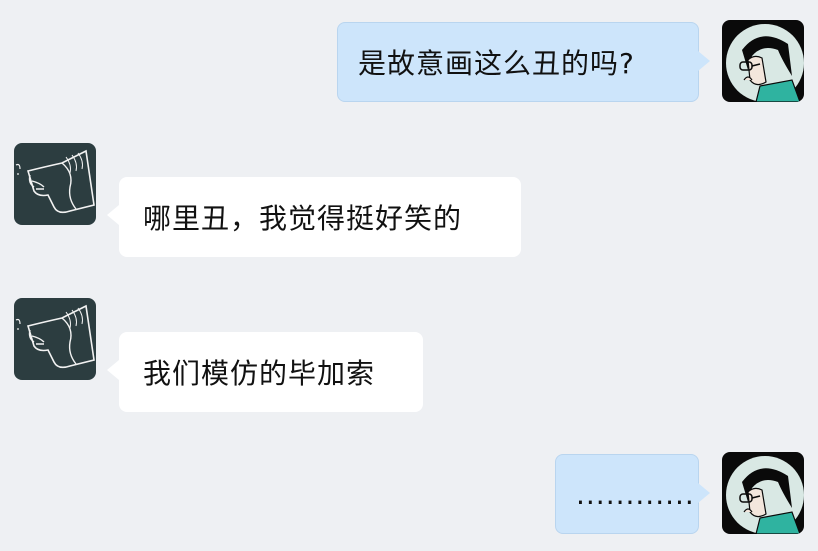 This screenshot has height=551, width=818. I want to click on message-text: 哪里丑，我觉得挺好笑的, so click(303, 218).